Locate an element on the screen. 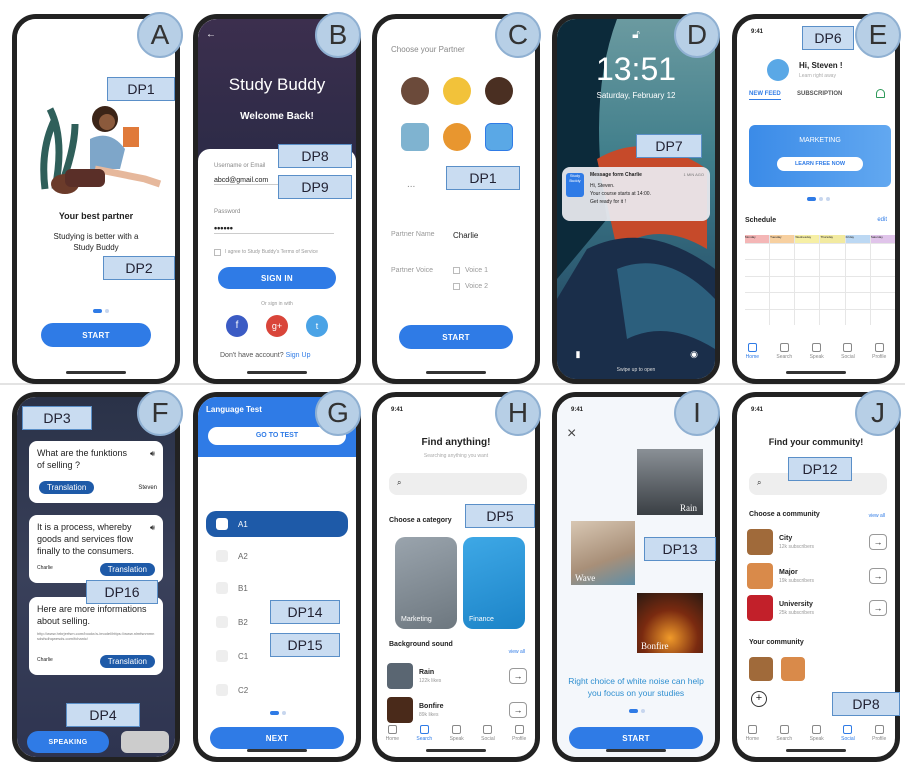 This screenshot has width=905, height=763. bonfire-label: Bonfire is located at coordinates (655, 646).